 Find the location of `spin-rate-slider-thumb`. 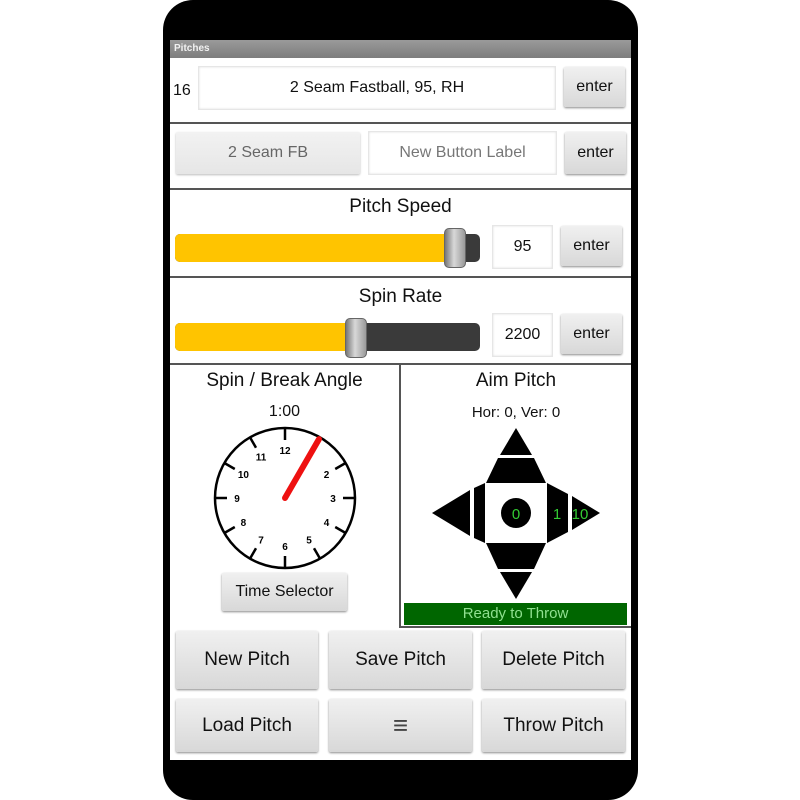

spin-rate-slider-thumb is located at coordinates (355, 338).